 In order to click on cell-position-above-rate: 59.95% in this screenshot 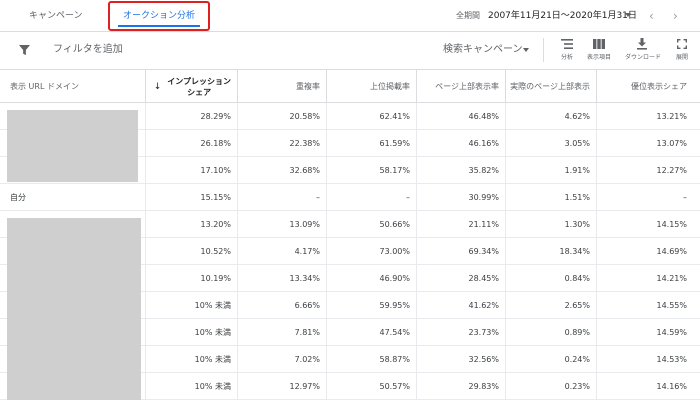, I will do `click(372, 305)`.